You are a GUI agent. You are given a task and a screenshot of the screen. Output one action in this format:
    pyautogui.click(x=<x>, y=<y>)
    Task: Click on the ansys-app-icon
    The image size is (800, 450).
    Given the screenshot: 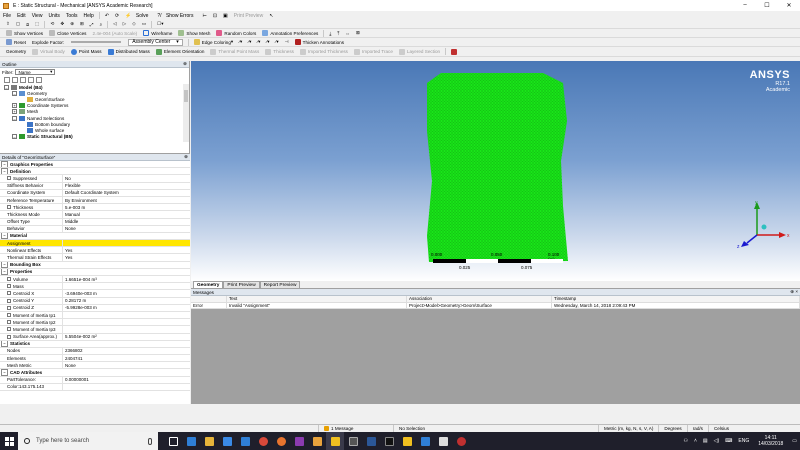 What is the action you would take?
    pyautogui.click(x=407, y=441)
    